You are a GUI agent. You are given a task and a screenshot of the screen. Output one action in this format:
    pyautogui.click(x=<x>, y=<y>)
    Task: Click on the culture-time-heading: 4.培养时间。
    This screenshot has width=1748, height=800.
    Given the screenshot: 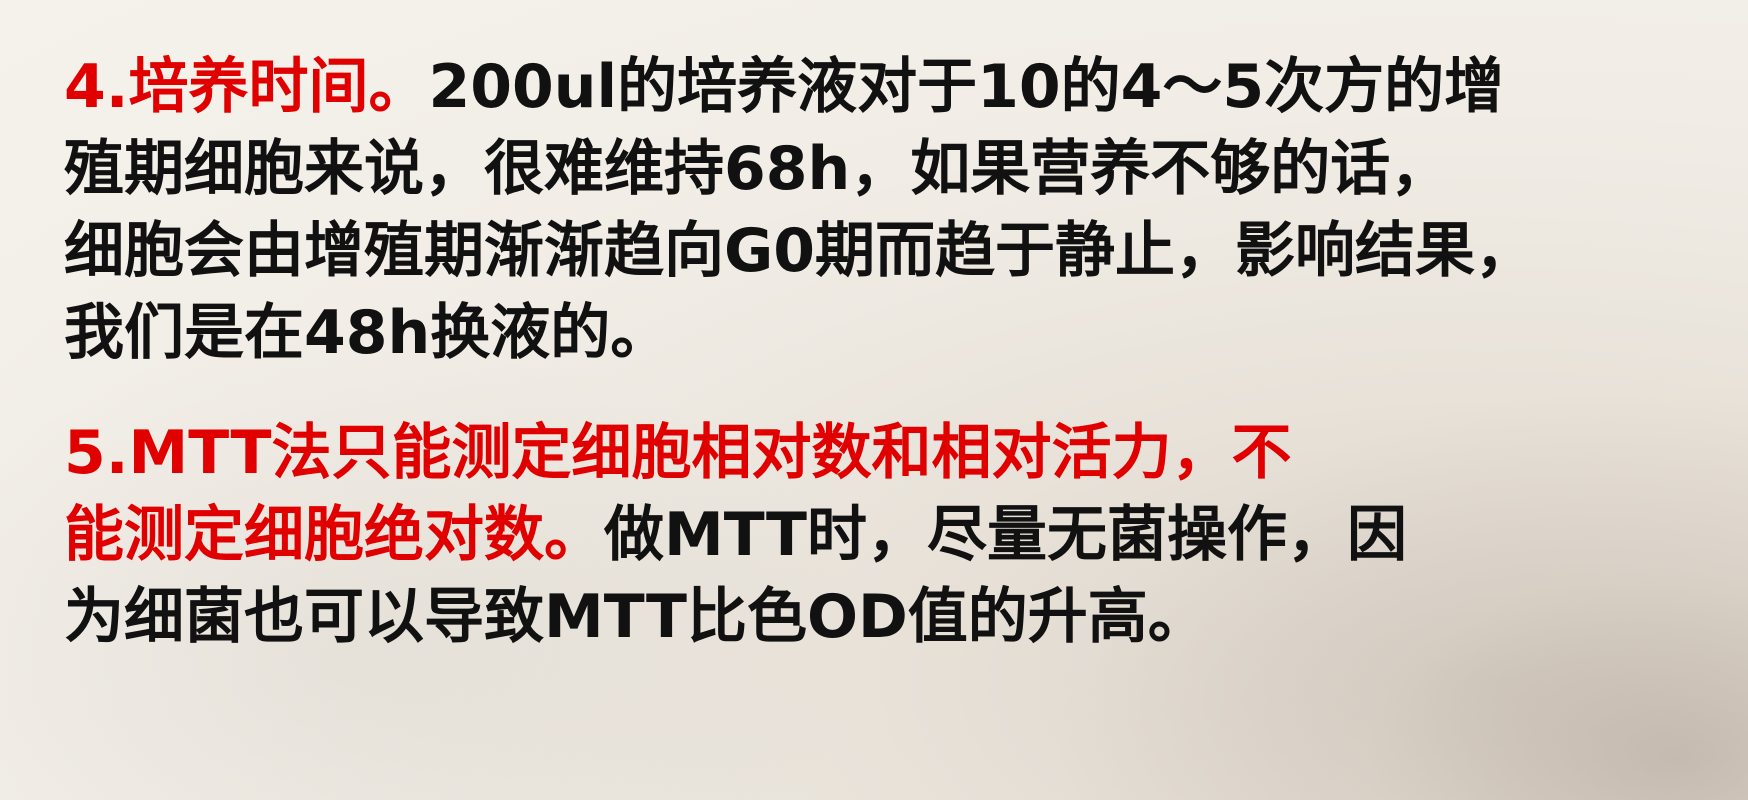 What is the action you would take?
    pyautogui.click(x=246, y=87)
    